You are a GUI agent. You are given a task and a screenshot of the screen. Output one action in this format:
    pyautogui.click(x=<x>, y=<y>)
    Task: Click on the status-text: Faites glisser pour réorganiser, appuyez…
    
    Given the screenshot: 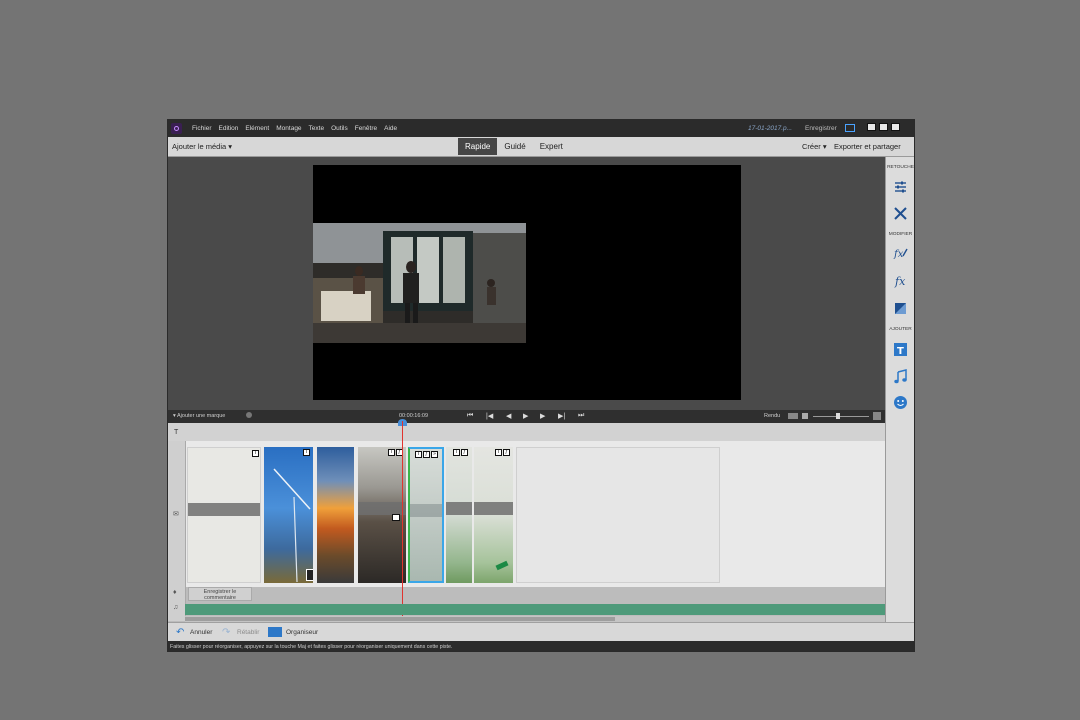 What is the action you would take?
    pyautogui.click(x=311, y=647)
    